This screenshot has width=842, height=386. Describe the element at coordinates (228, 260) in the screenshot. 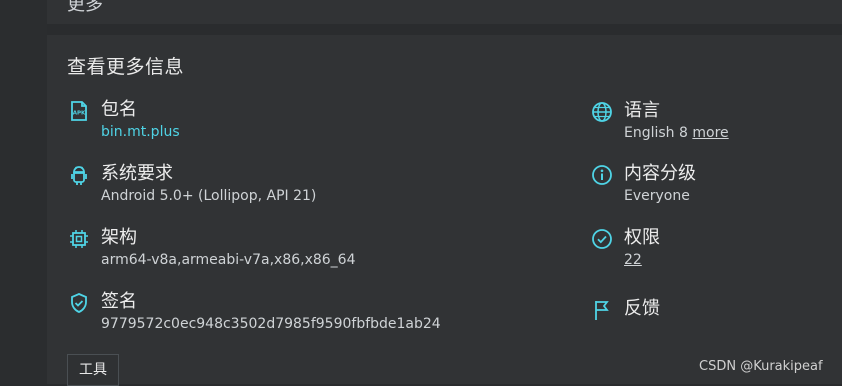

I see `architecture-value: arm64-v8a,armeabi-v7a,x86,x86_64` at that location.